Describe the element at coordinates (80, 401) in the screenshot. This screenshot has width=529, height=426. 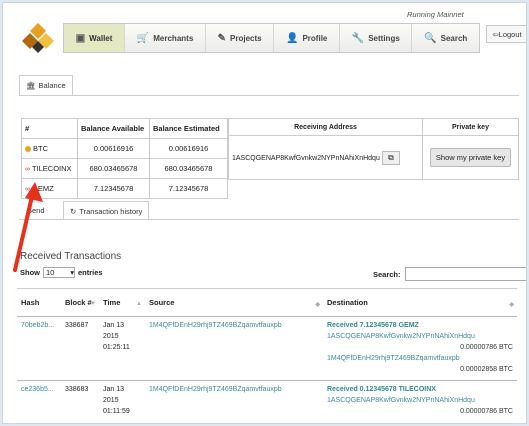
I see `block-cell: 338683` at that location.